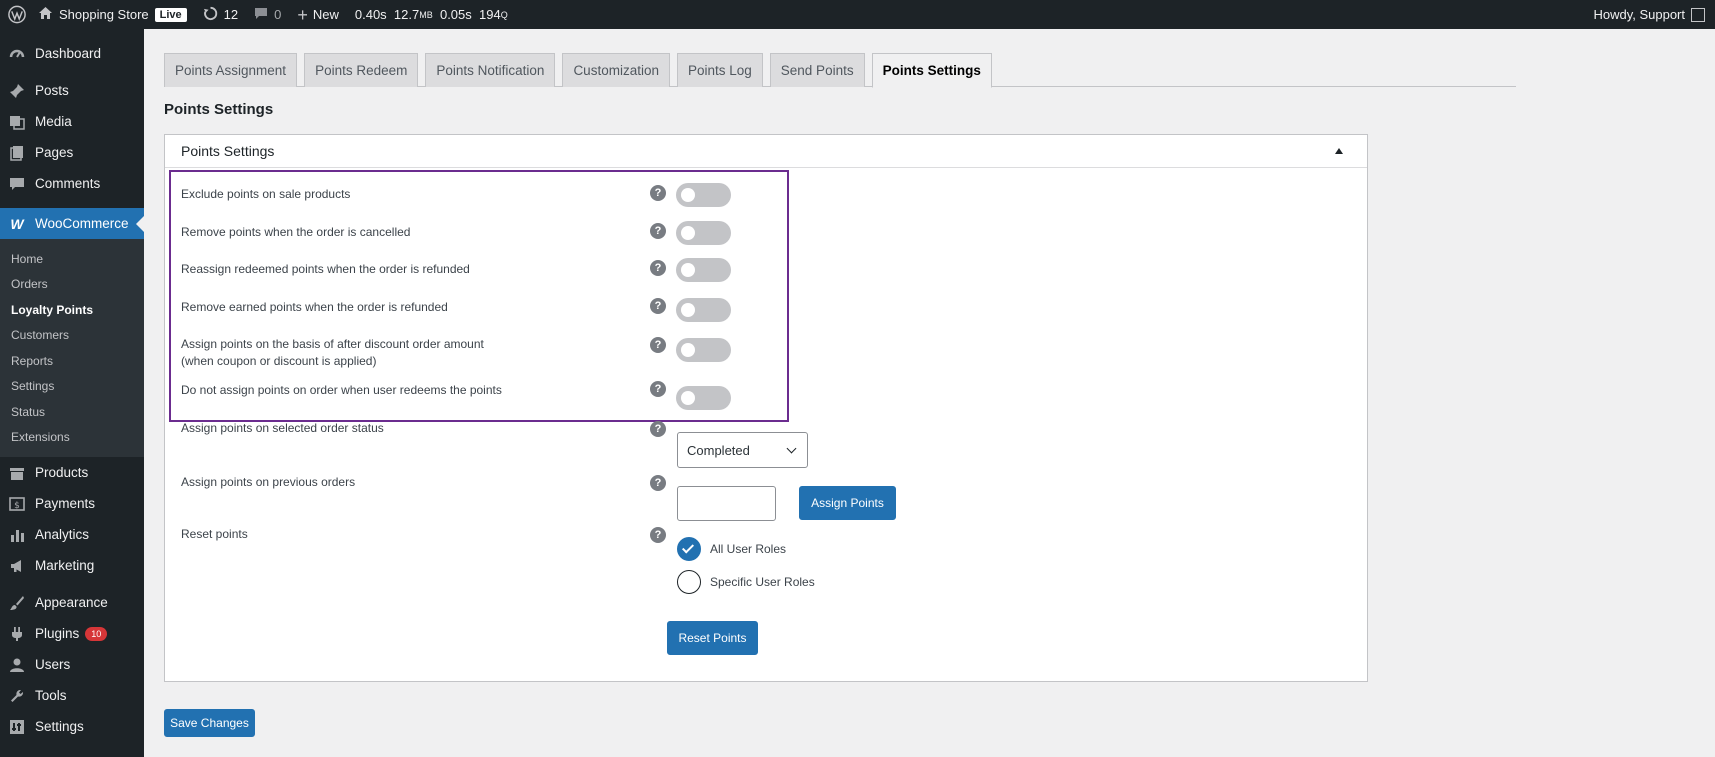 Image resolution: width=1715 pixels, height=757 pixels. I want to click on products-icon, so click(17, 473).